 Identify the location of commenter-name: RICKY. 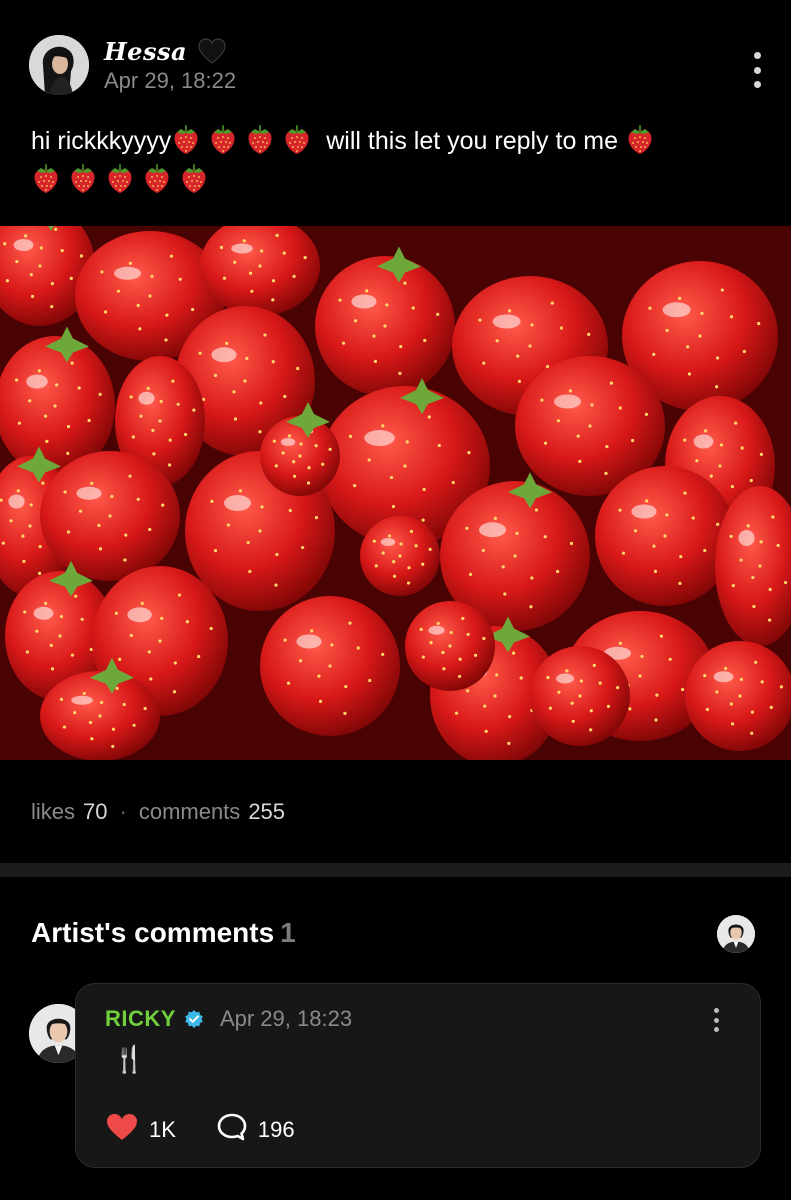
(140, 1019).